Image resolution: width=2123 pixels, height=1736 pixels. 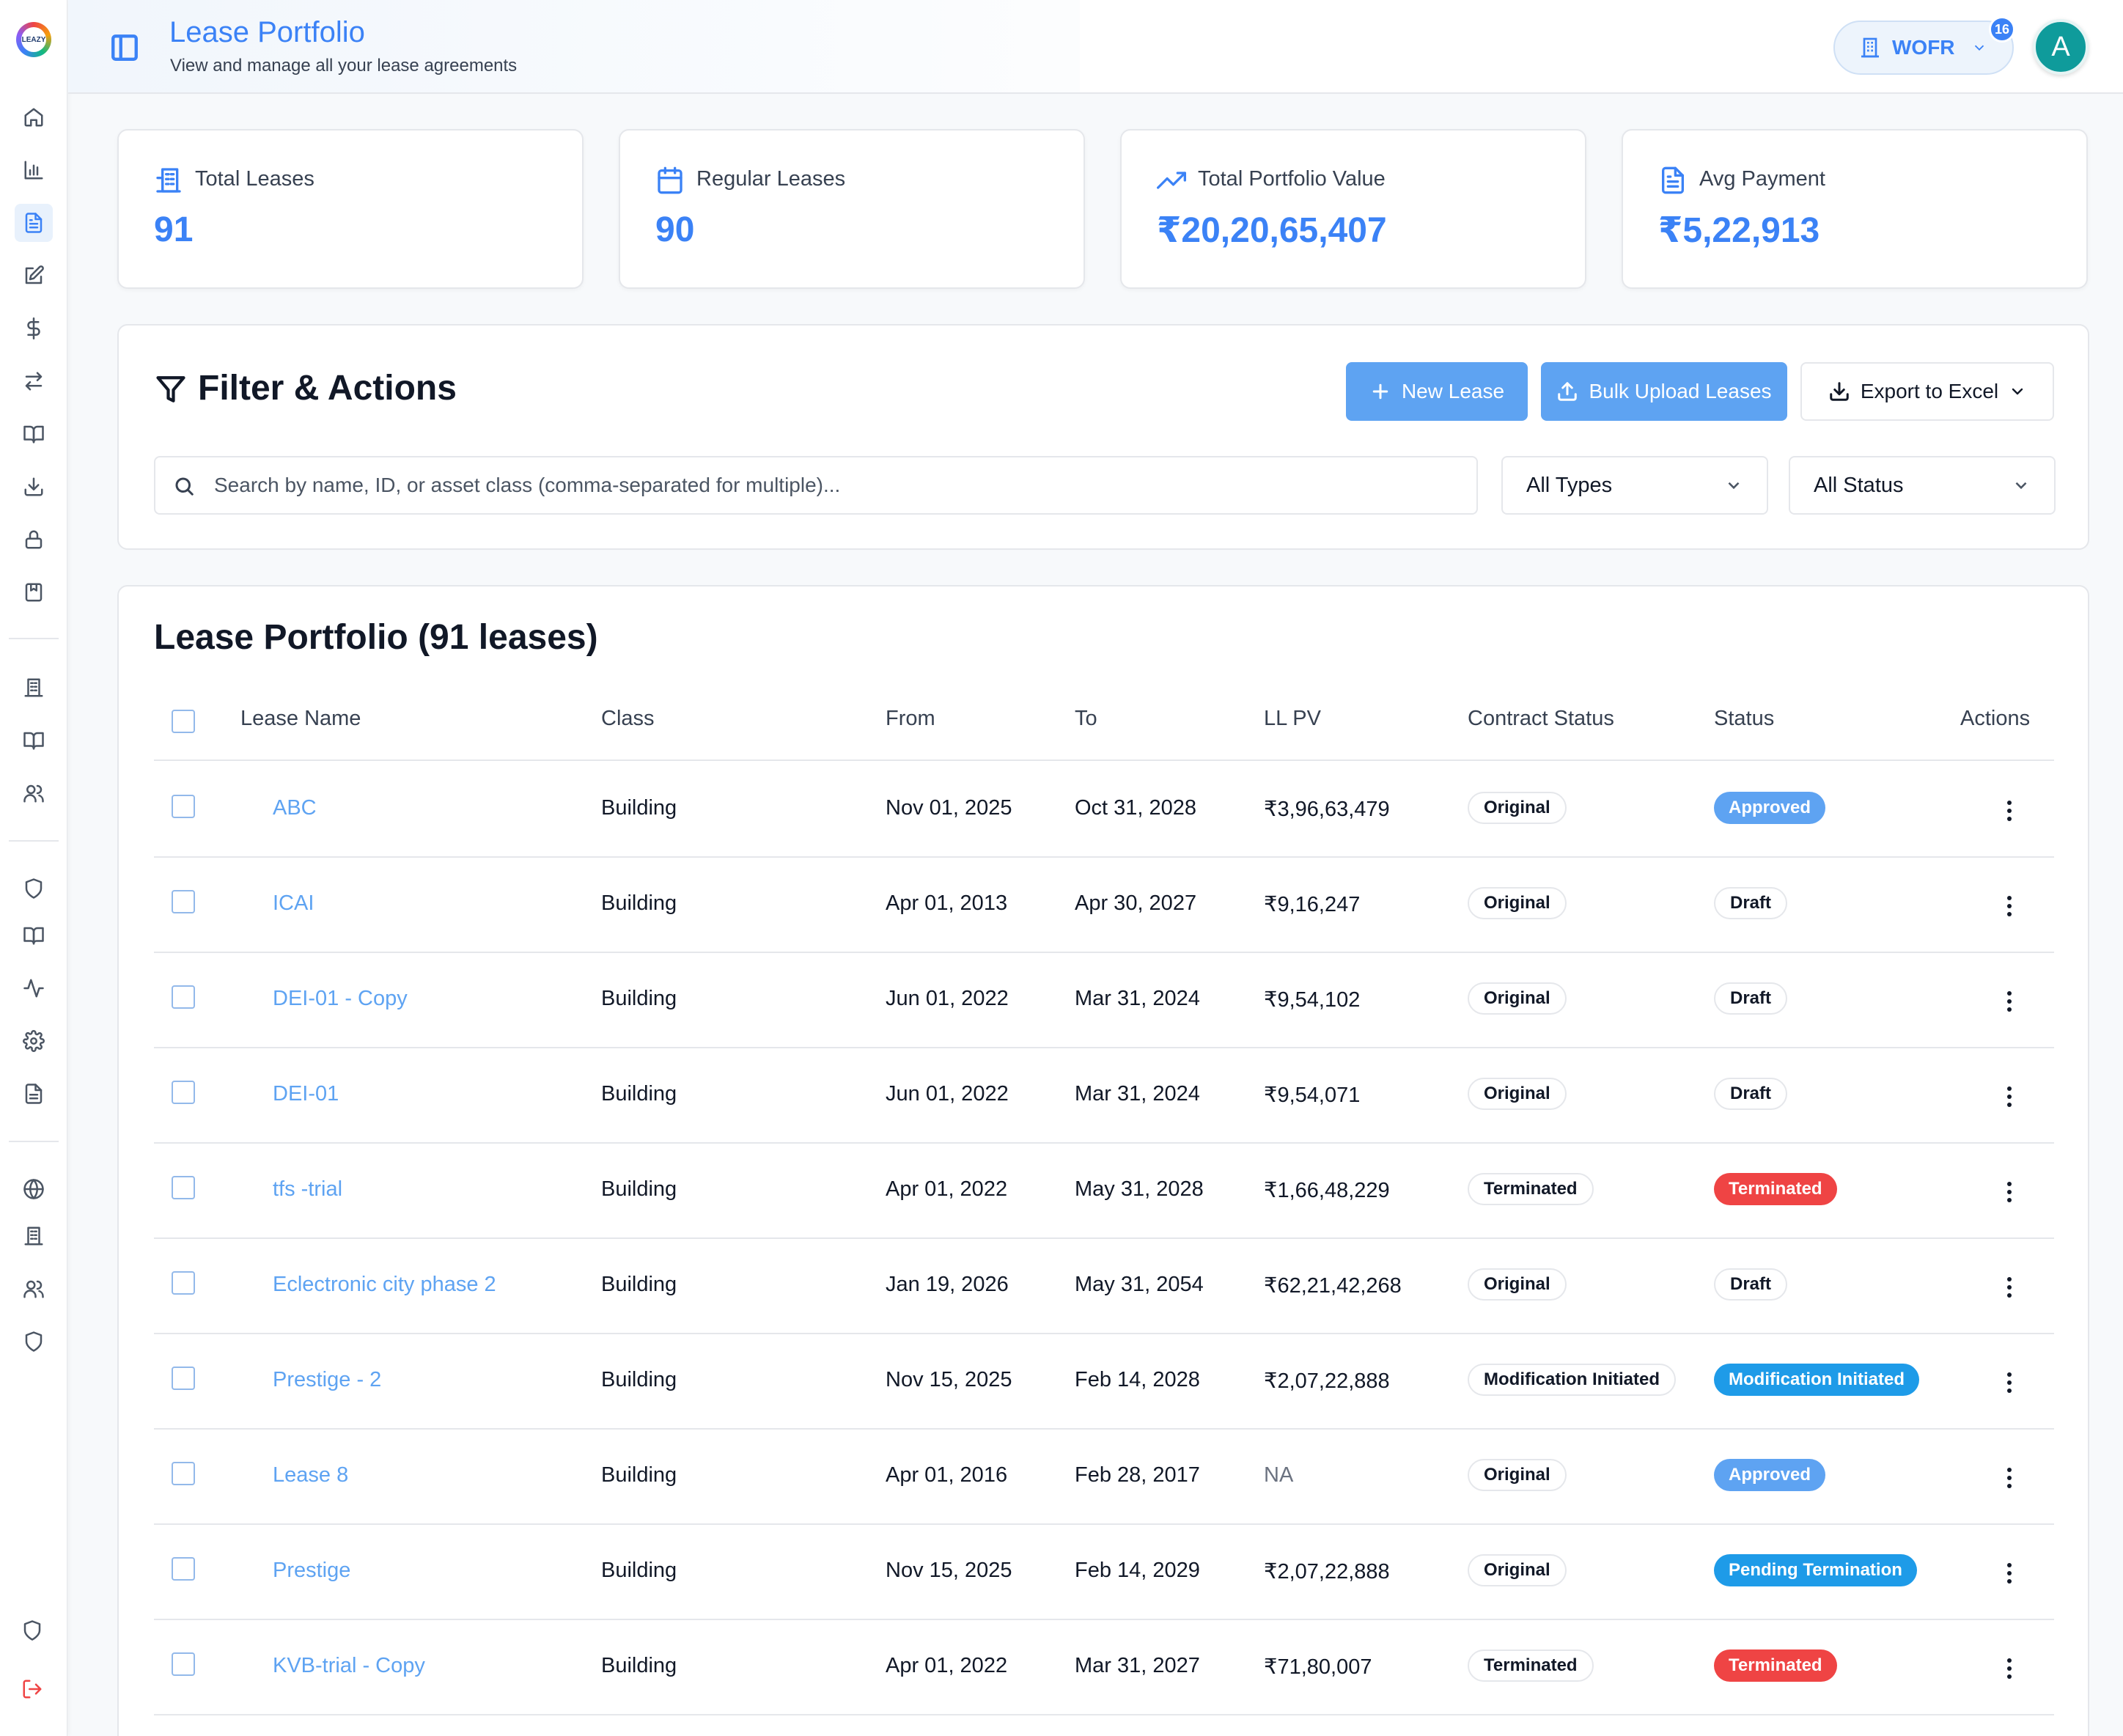 I want to click on dollar-icon, so click(x=34, y=329).